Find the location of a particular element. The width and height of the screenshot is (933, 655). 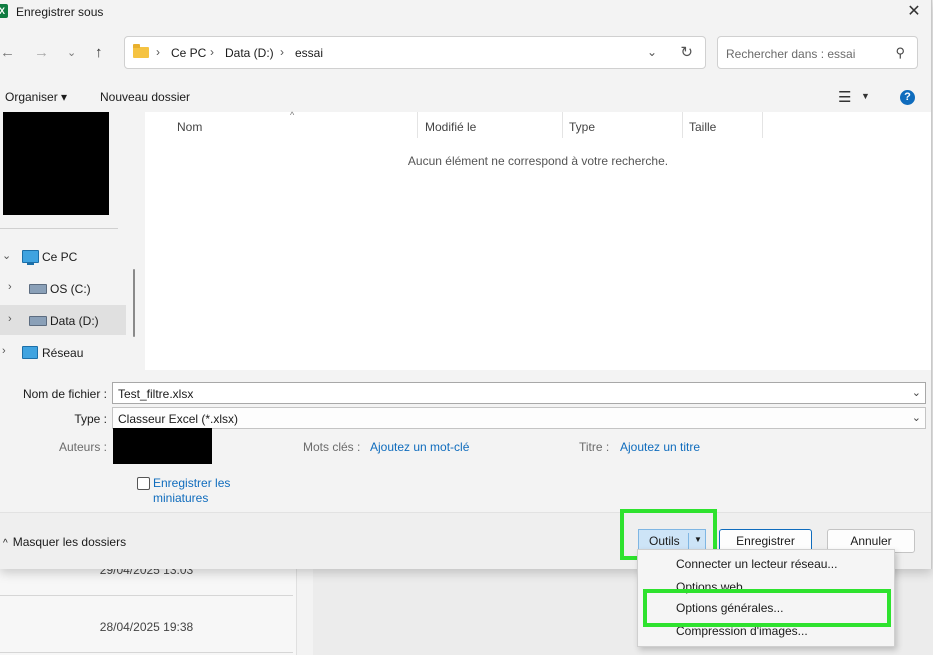

save-thumbnails-checkbox is located at coordinates (143, 483).